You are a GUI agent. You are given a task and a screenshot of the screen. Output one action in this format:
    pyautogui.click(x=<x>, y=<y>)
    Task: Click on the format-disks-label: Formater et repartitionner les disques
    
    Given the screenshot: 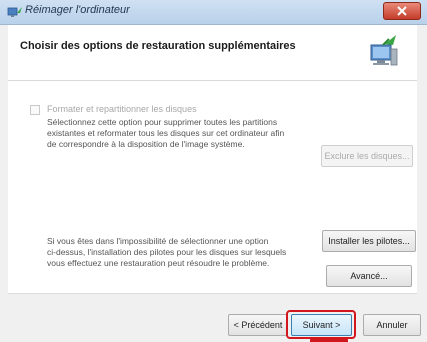 What is the action you would take?
    pyautogui.click(x=122, y=109)
    